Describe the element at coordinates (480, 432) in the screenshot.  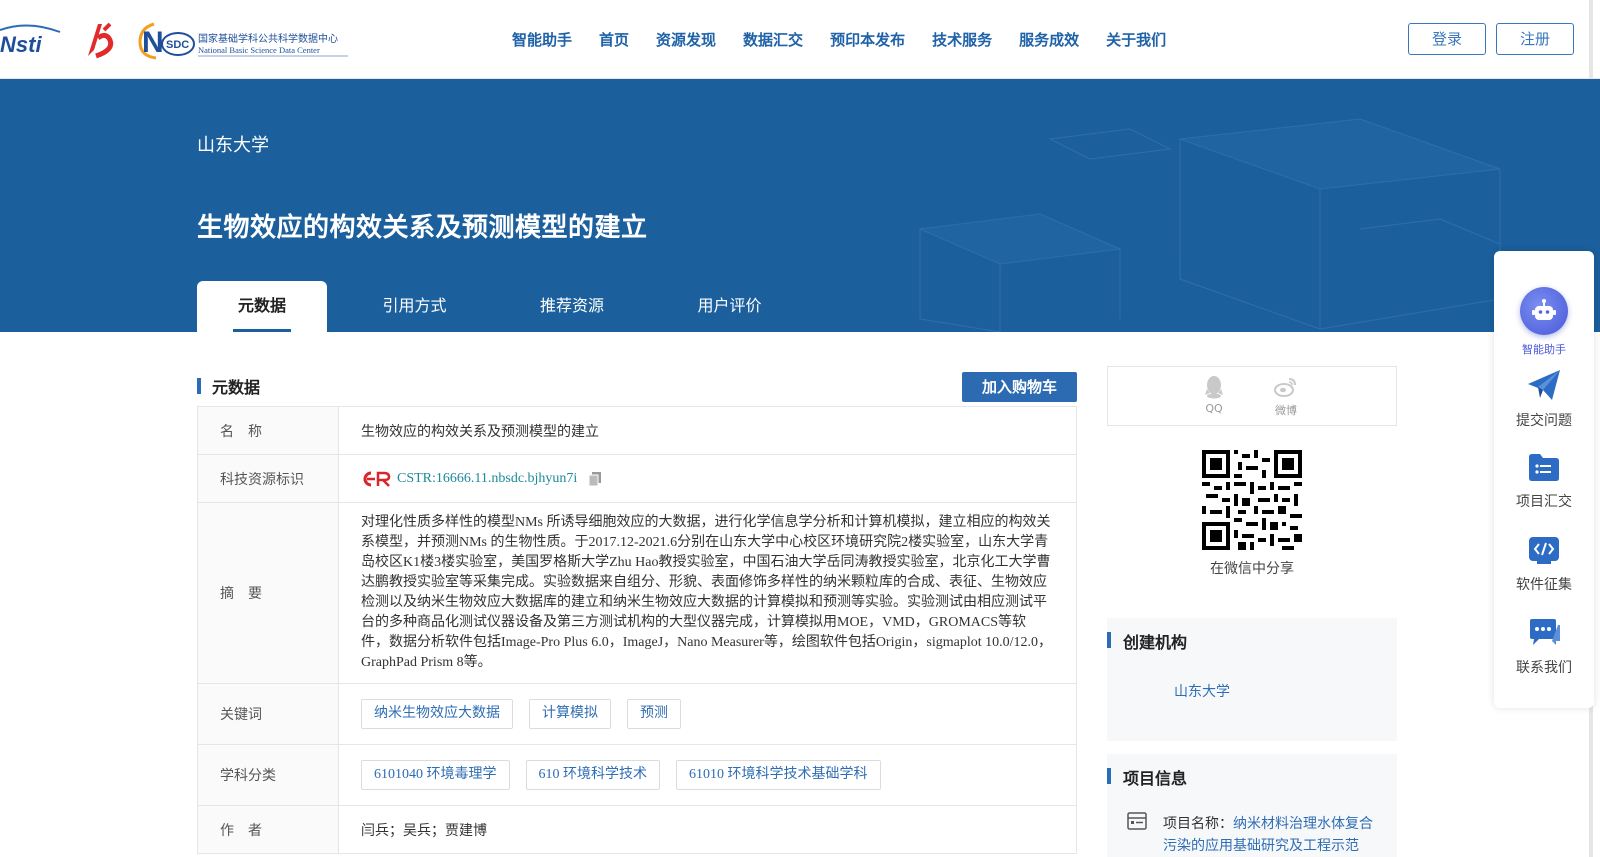
I see `name-value: 生物效应的构效关系及预测模型的建立` at that location.